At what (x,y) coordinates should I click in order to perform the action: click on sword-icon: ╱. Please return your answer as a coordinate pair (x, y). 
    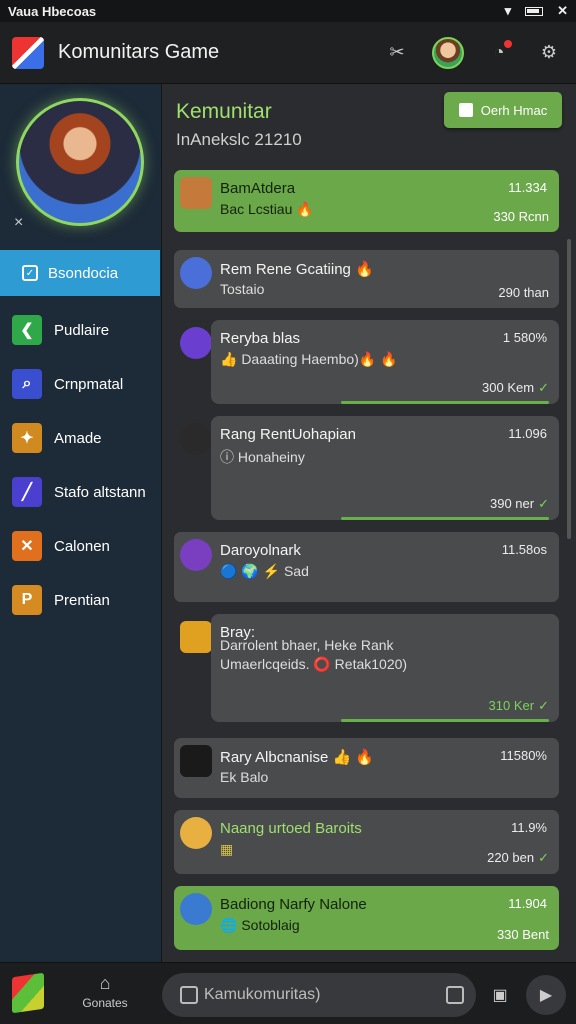
    Looking at the image, I should click on (27, 492).